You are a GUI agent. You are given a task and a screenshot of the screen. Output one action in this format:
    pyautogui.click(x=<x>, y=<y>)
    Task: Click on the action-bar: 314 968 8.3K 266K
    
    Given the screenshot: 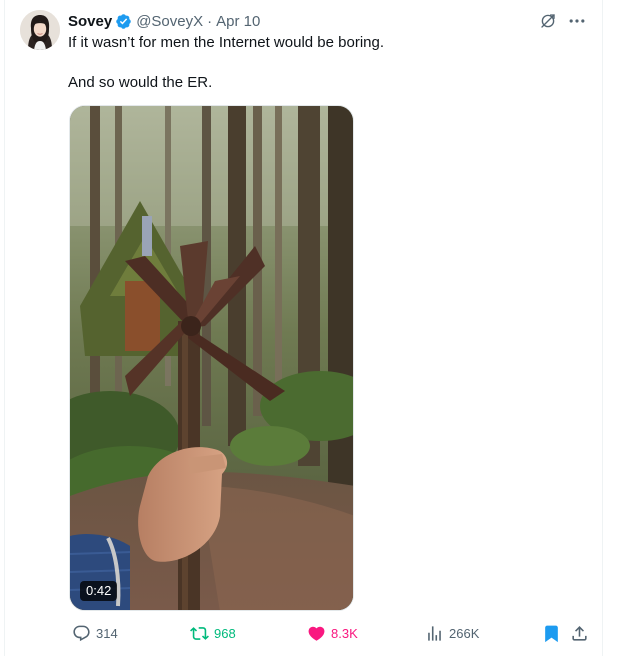 What is the action you would take?
    pyautogui.click(x=328, y=633)
    